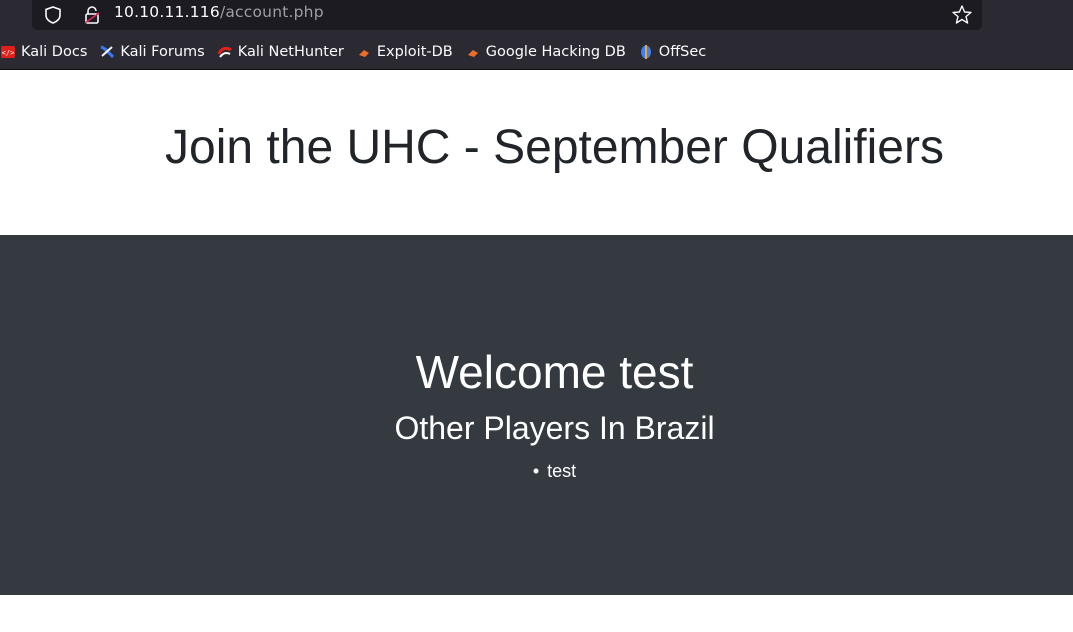 This screenshot has width=1073, height=632. I want to click on bookmark-label: Kali NetHunter, so click(290, 52).